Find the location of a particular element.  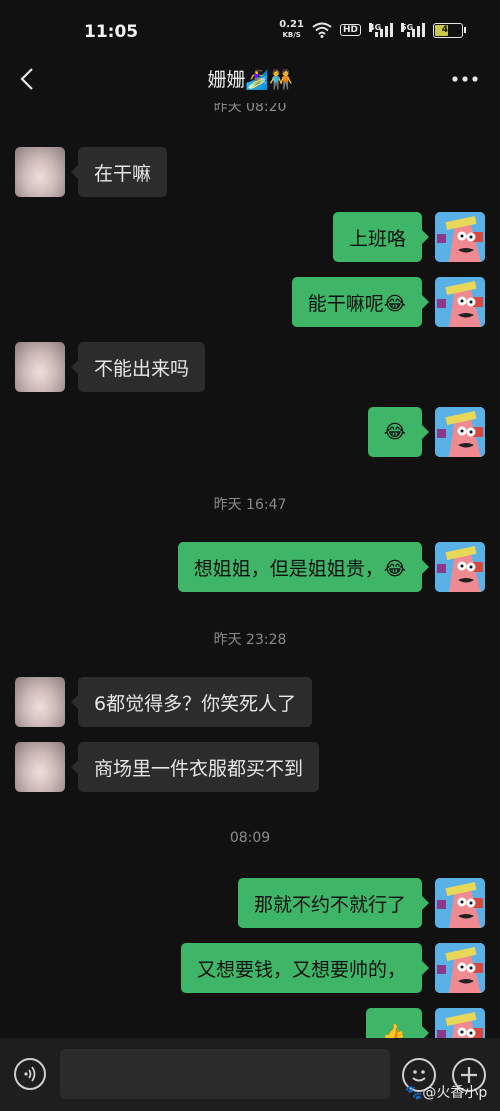

message-bubble-outgoing: 👍 is located at coordinates (397, 1023).